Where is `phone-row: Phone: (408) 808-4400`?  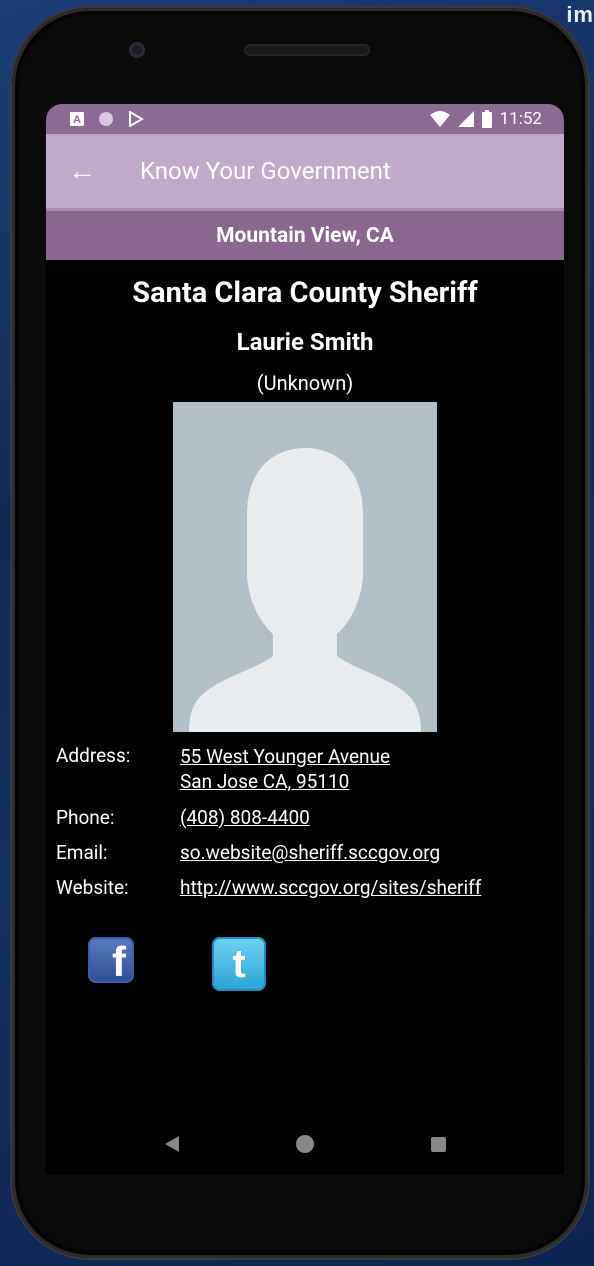 phone-row: Phone: (408) 808-4400 is located at coordinates (305, 817).